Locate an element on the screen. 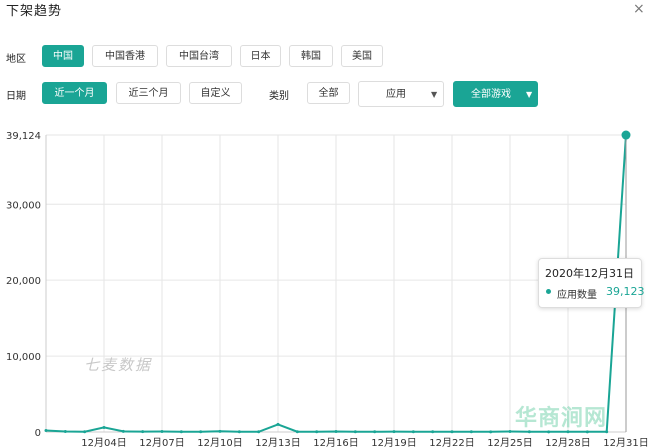  chart-tooltip: 2020年12月31日 应用数量 39,123 is located at coordinates (591, 283).